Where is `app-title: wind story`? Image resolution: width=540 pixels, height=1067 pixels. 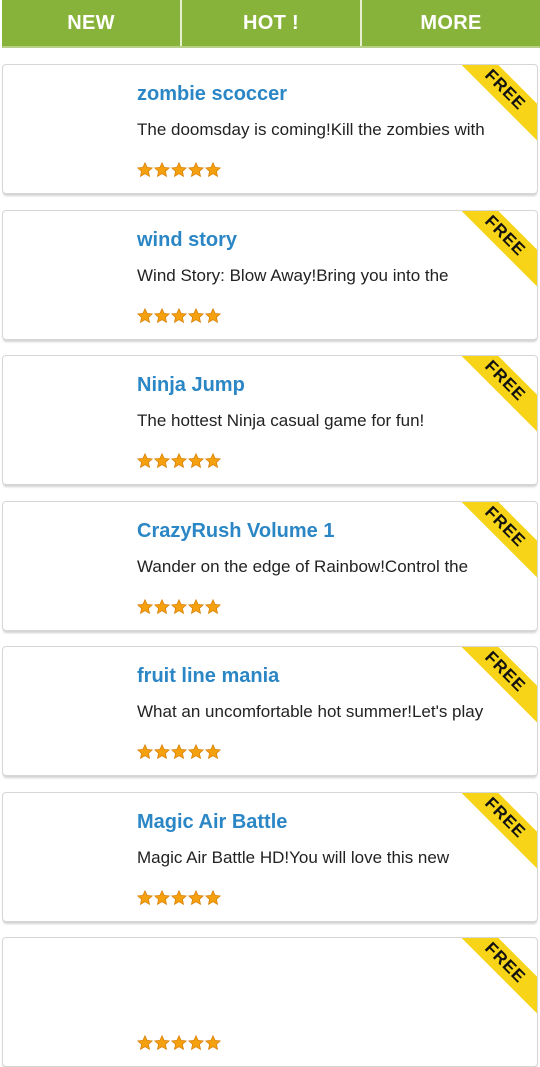 app-title: wind story is located at coordinates (187, 239).